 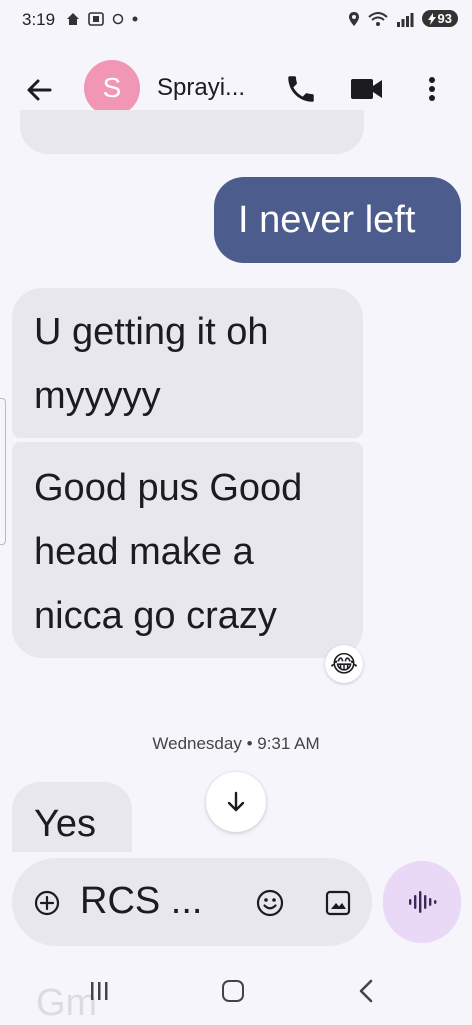 I want to click on add-attachment-button, so click(x=47, y=903).